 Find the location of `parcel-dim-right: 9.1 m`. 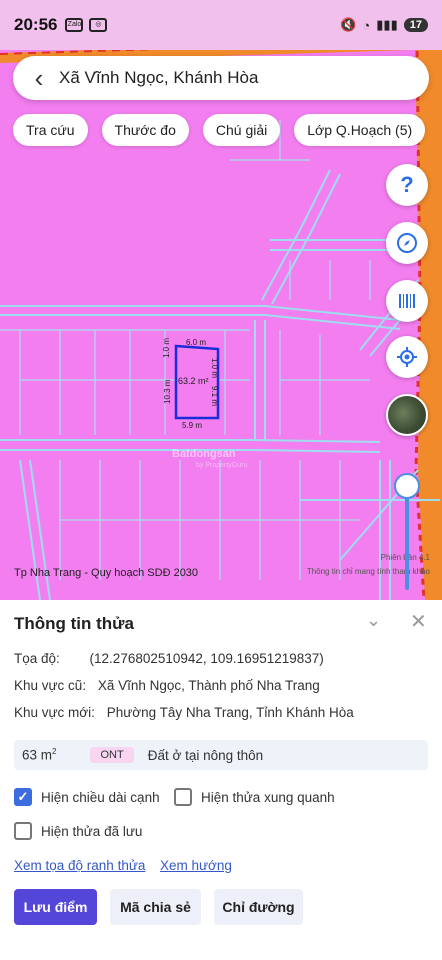

parcel-dim-right: 9.1 m is located at coordinates (214, 396).